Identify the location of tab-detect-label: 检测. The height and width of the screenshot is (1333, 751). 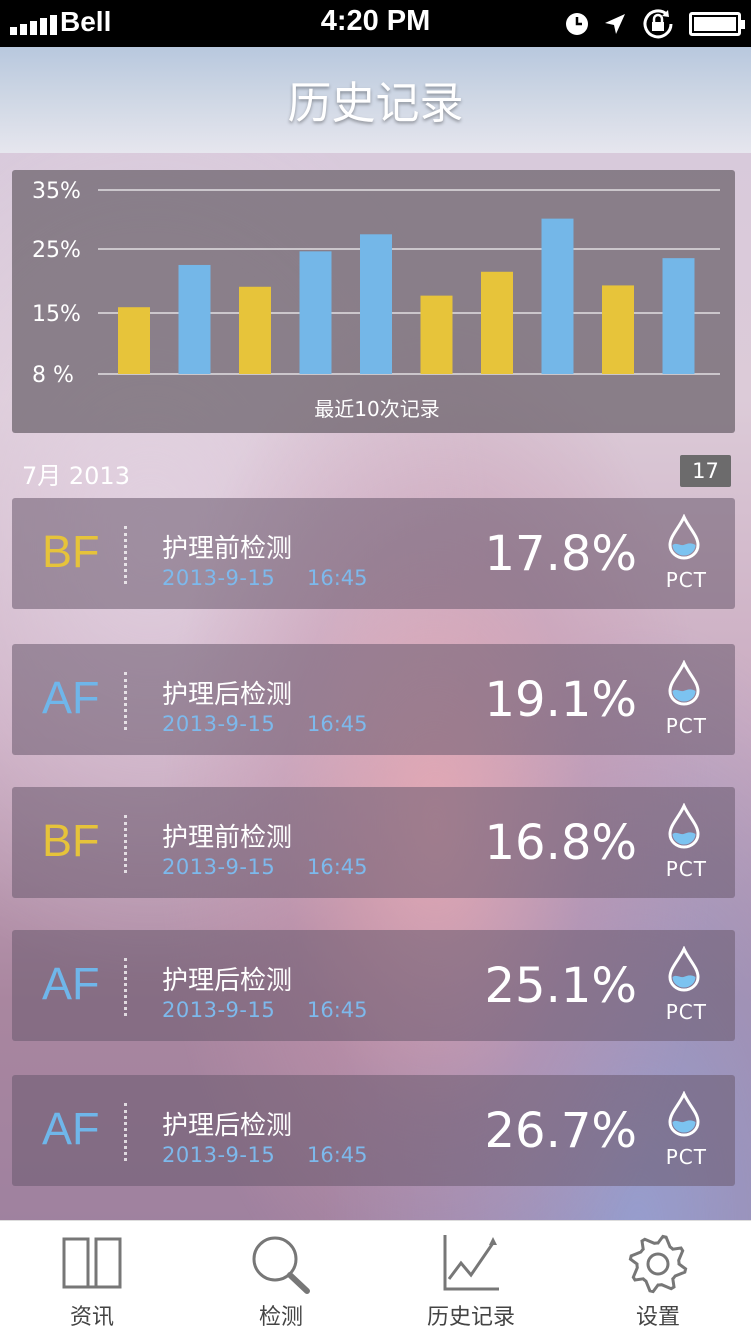
(280, 1317).